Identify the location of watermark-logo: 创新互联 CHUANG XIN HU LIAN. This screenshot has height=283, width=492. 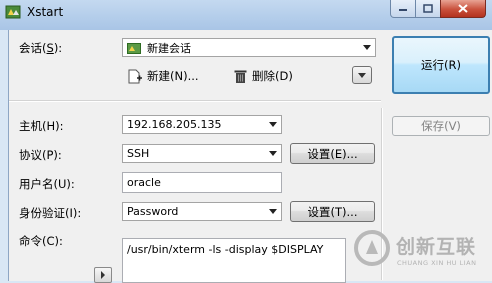
(420, 251).